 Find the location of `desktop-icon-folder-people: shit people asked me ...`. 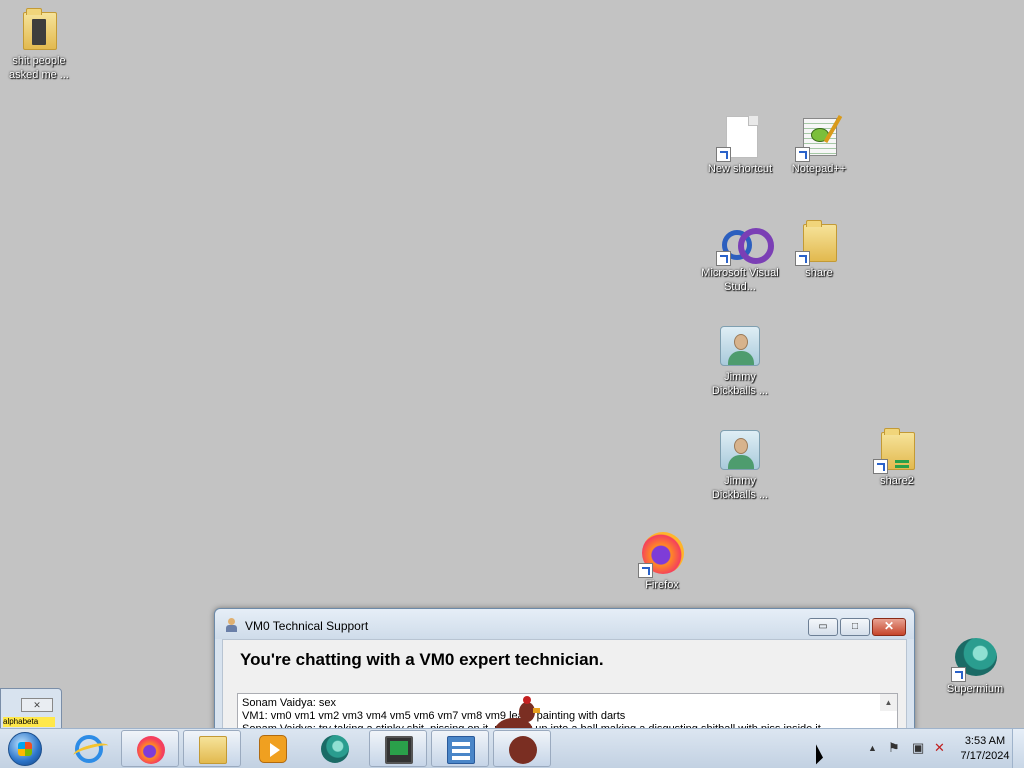

desktop-icon-folder-people: shit people asked me ... is located at coordinates (39, 44).